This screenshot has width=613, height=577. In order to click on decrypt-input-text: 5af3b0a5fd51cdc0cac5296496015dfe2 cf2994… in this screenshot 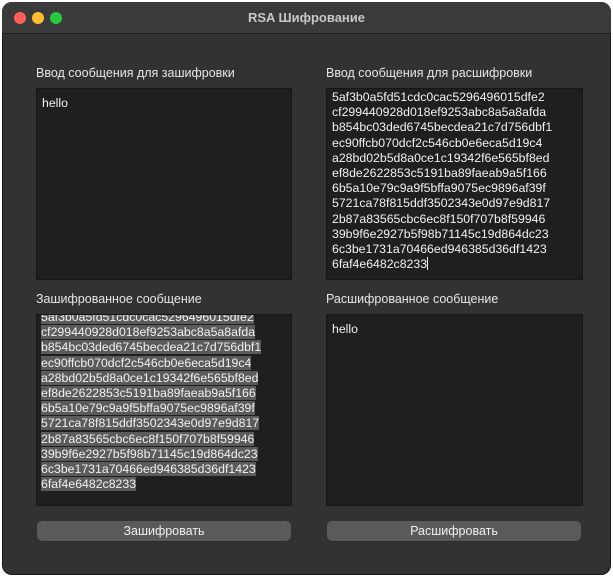, I will do `click(442, 181)`.